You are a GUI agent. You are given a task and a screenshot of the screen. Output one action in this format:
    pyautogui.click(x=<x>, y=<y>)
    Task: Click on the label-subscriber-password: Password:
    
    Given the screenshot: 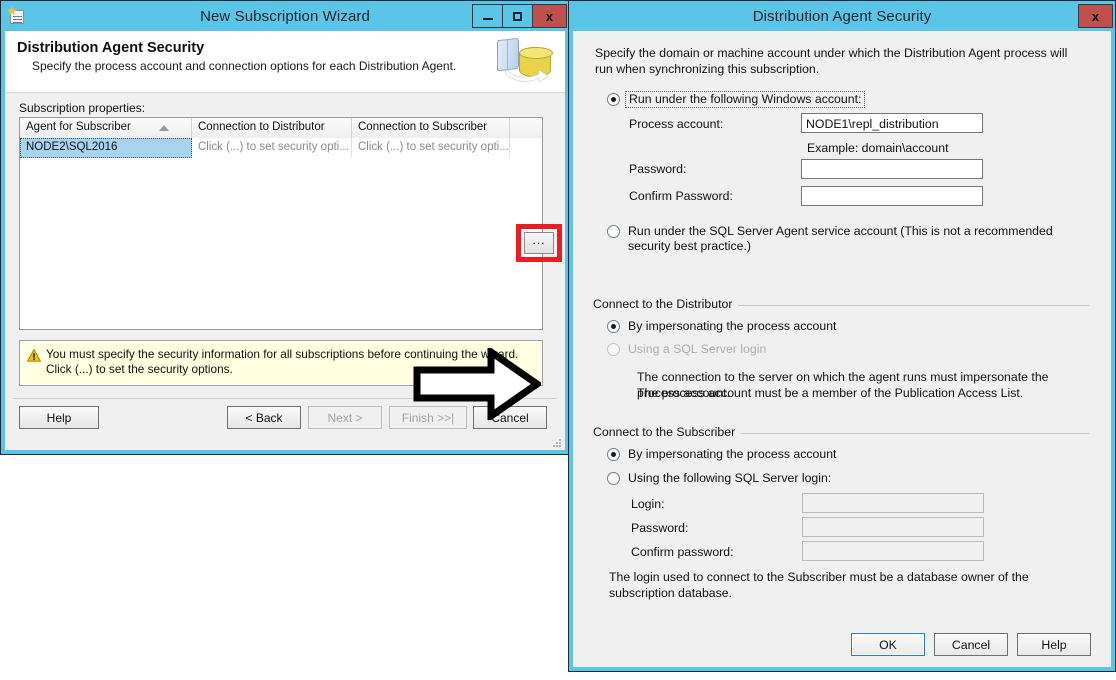 What is the action you would take?
    pyautogui.click(x=660, y=528)
    